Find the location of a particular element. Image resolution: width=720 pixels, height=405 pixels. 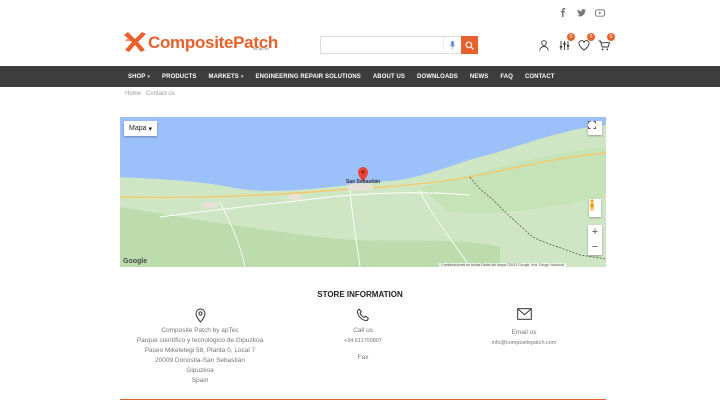

address-line: Spain is located at coordinates (200, 380).